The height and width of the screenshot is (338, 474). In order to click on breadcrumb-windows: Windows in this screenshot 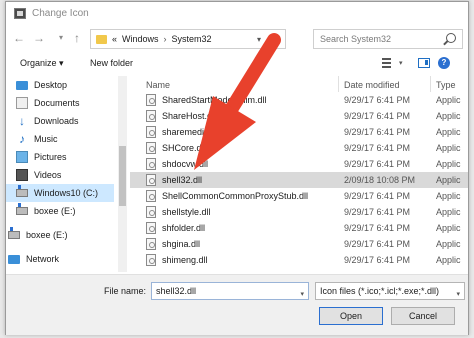, I will do `click(140, 39)`.